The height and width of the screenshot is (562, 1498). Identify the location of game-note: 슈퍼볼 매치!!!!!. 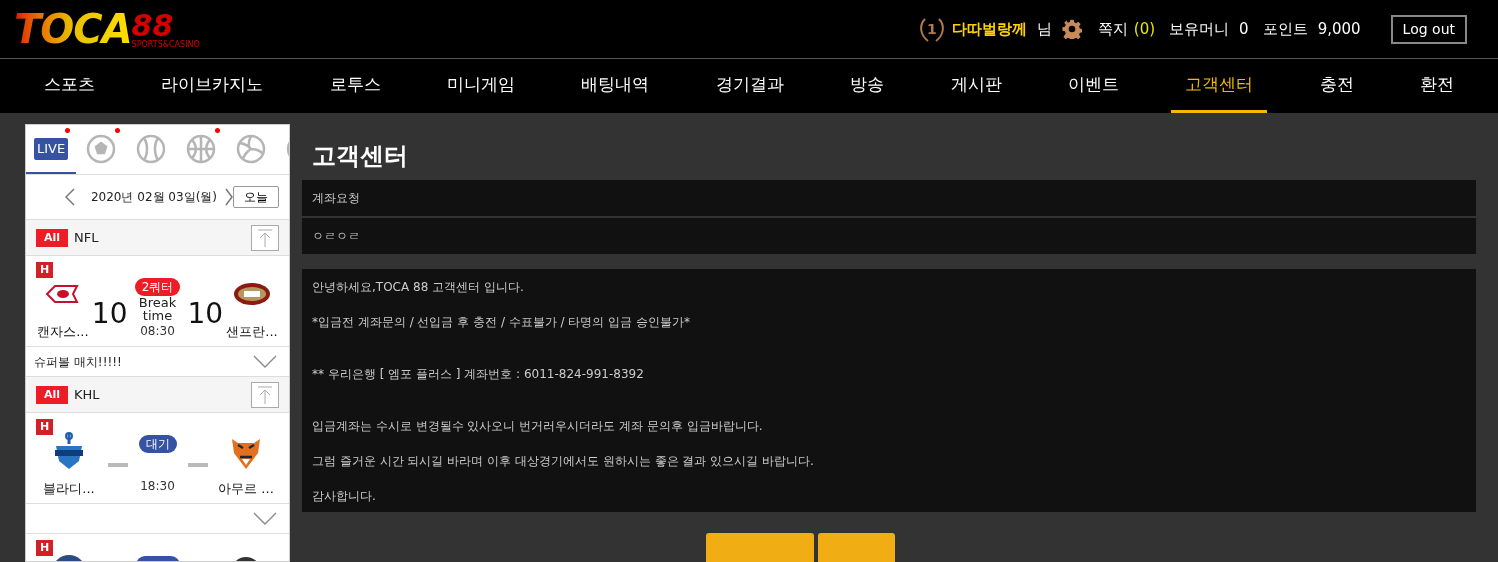
(78, 362).